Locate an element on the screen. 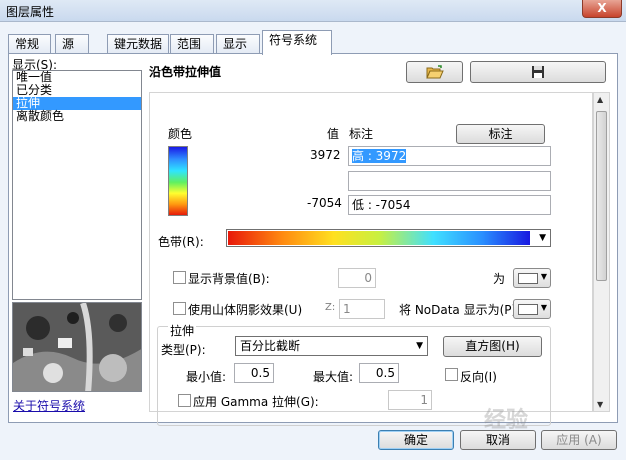 Image resolution: width=626 pixels, height=460 pixels. open-renderer-button is located at coordinates (434, 72).